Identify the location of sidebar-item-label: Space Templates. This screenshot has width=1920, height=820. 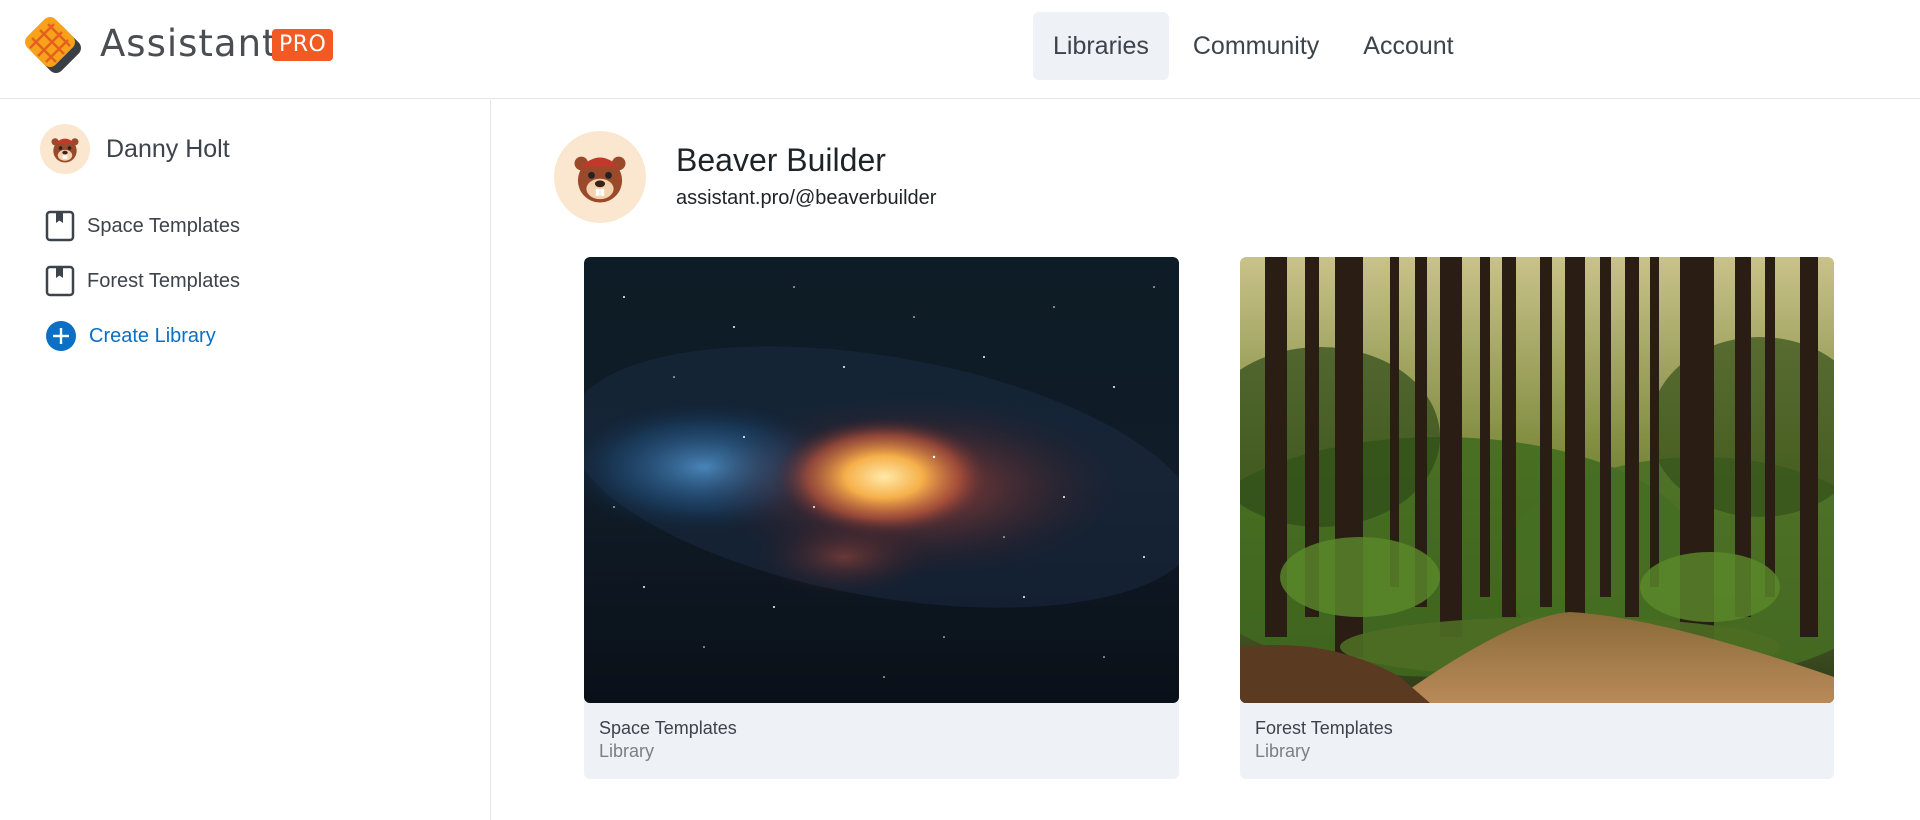
(164, 225).